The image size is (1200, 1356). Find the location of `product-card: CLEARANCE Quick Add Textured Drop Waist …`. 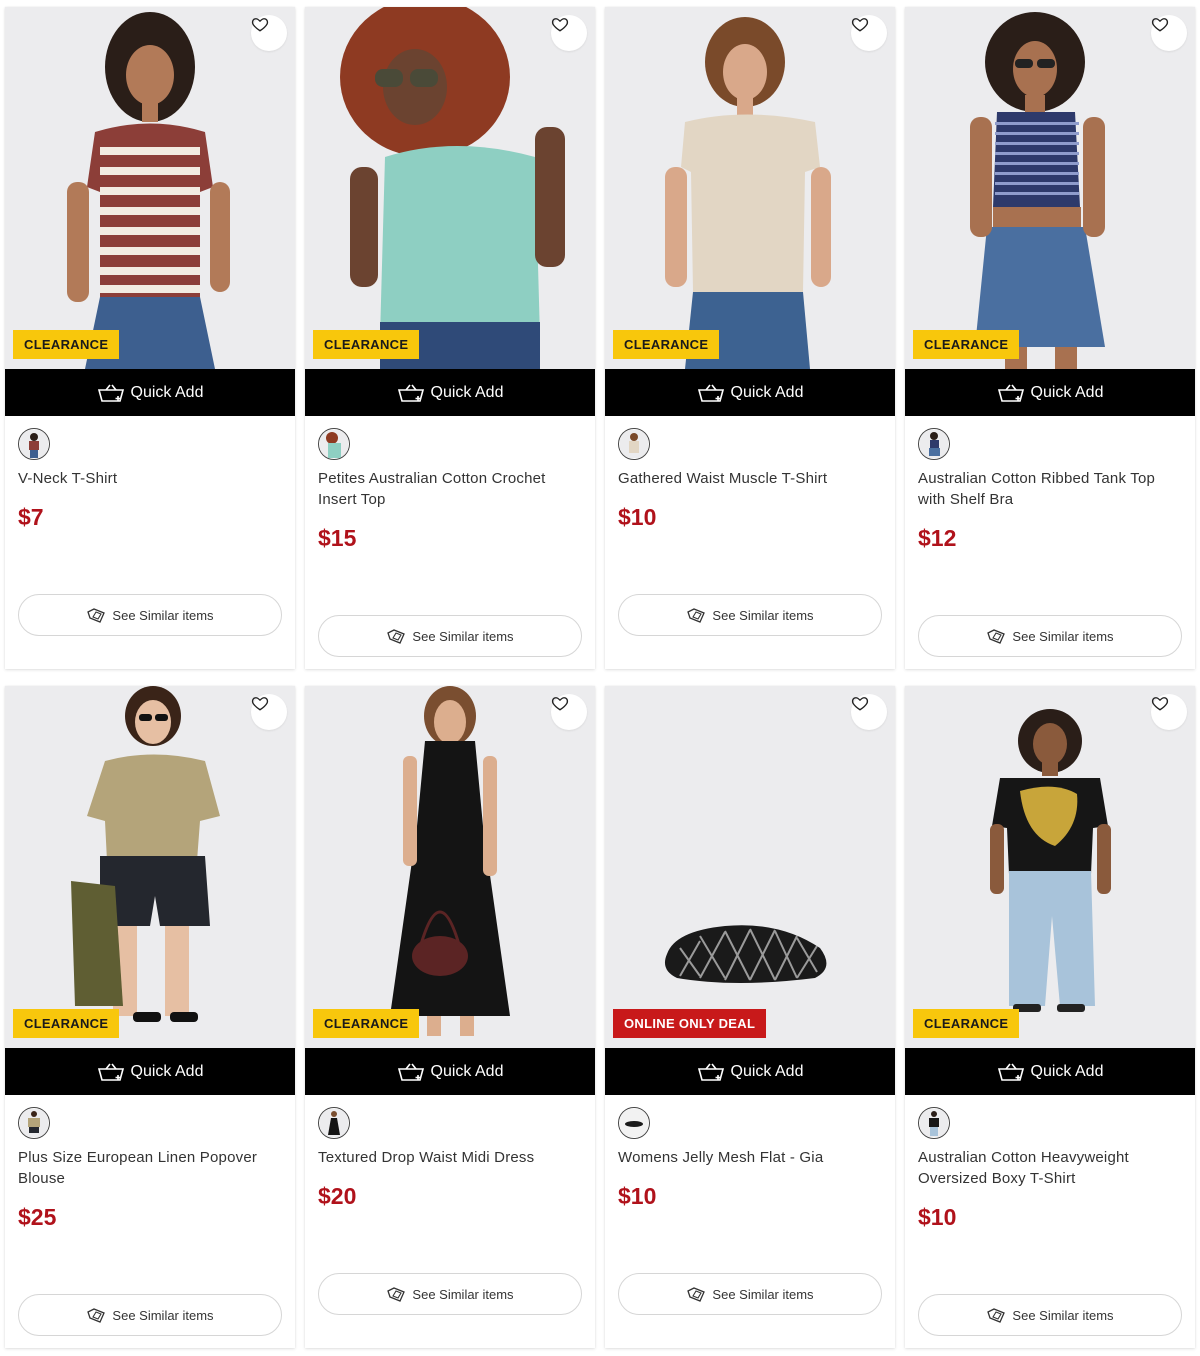

product-card: CLEARANCE Quick Add Textured Drop Waist … is located at coordinates (450, 1017).